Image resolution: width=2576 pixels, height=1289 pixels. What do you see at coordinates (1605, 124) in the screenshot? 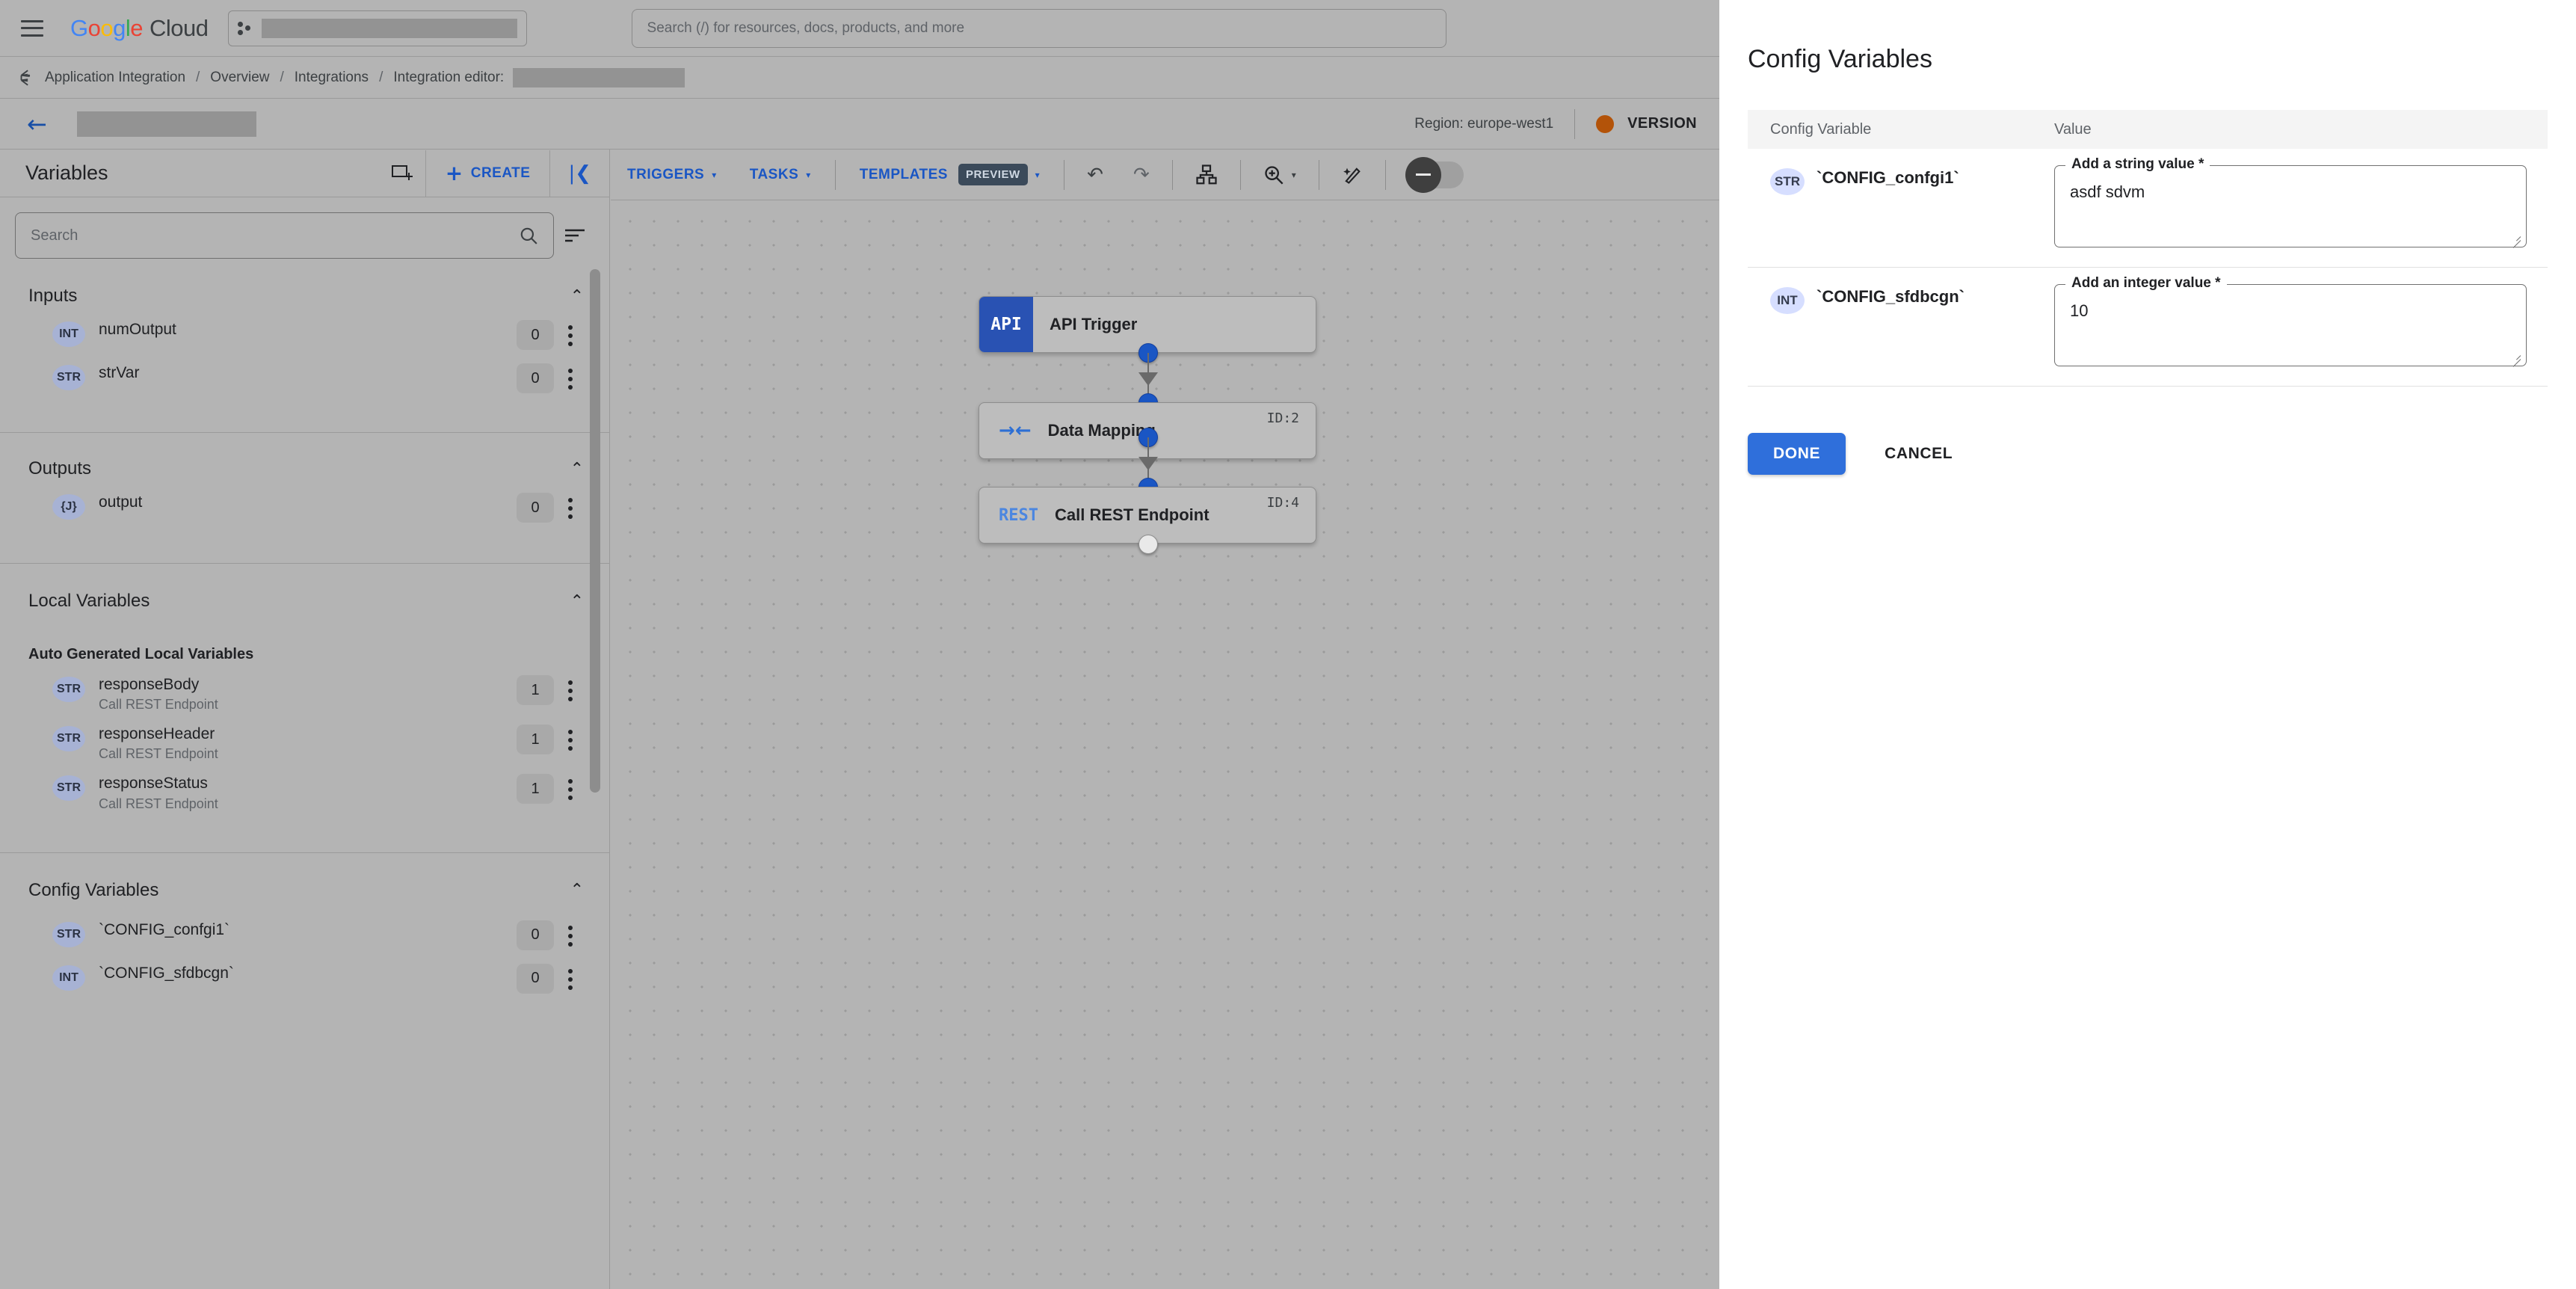
I see `version-status-dot` at bounding box center [1605, 124].